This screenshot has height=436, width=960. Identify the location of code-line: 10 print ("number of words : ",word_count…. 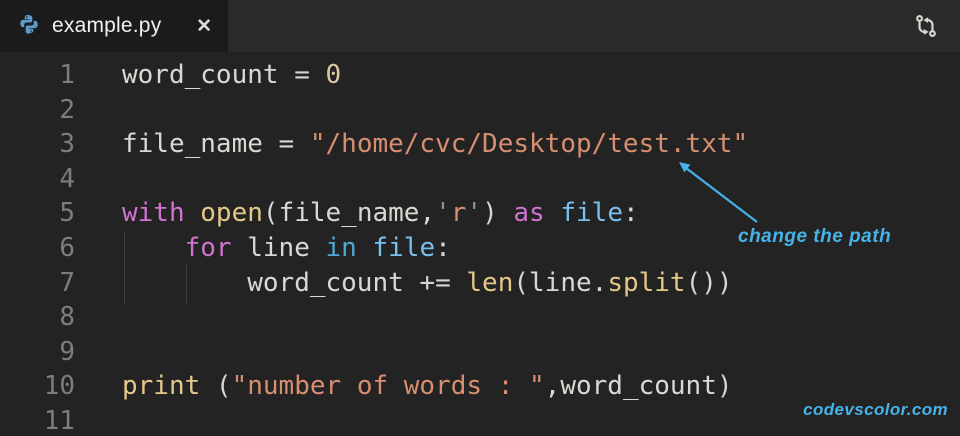
(480, 386).